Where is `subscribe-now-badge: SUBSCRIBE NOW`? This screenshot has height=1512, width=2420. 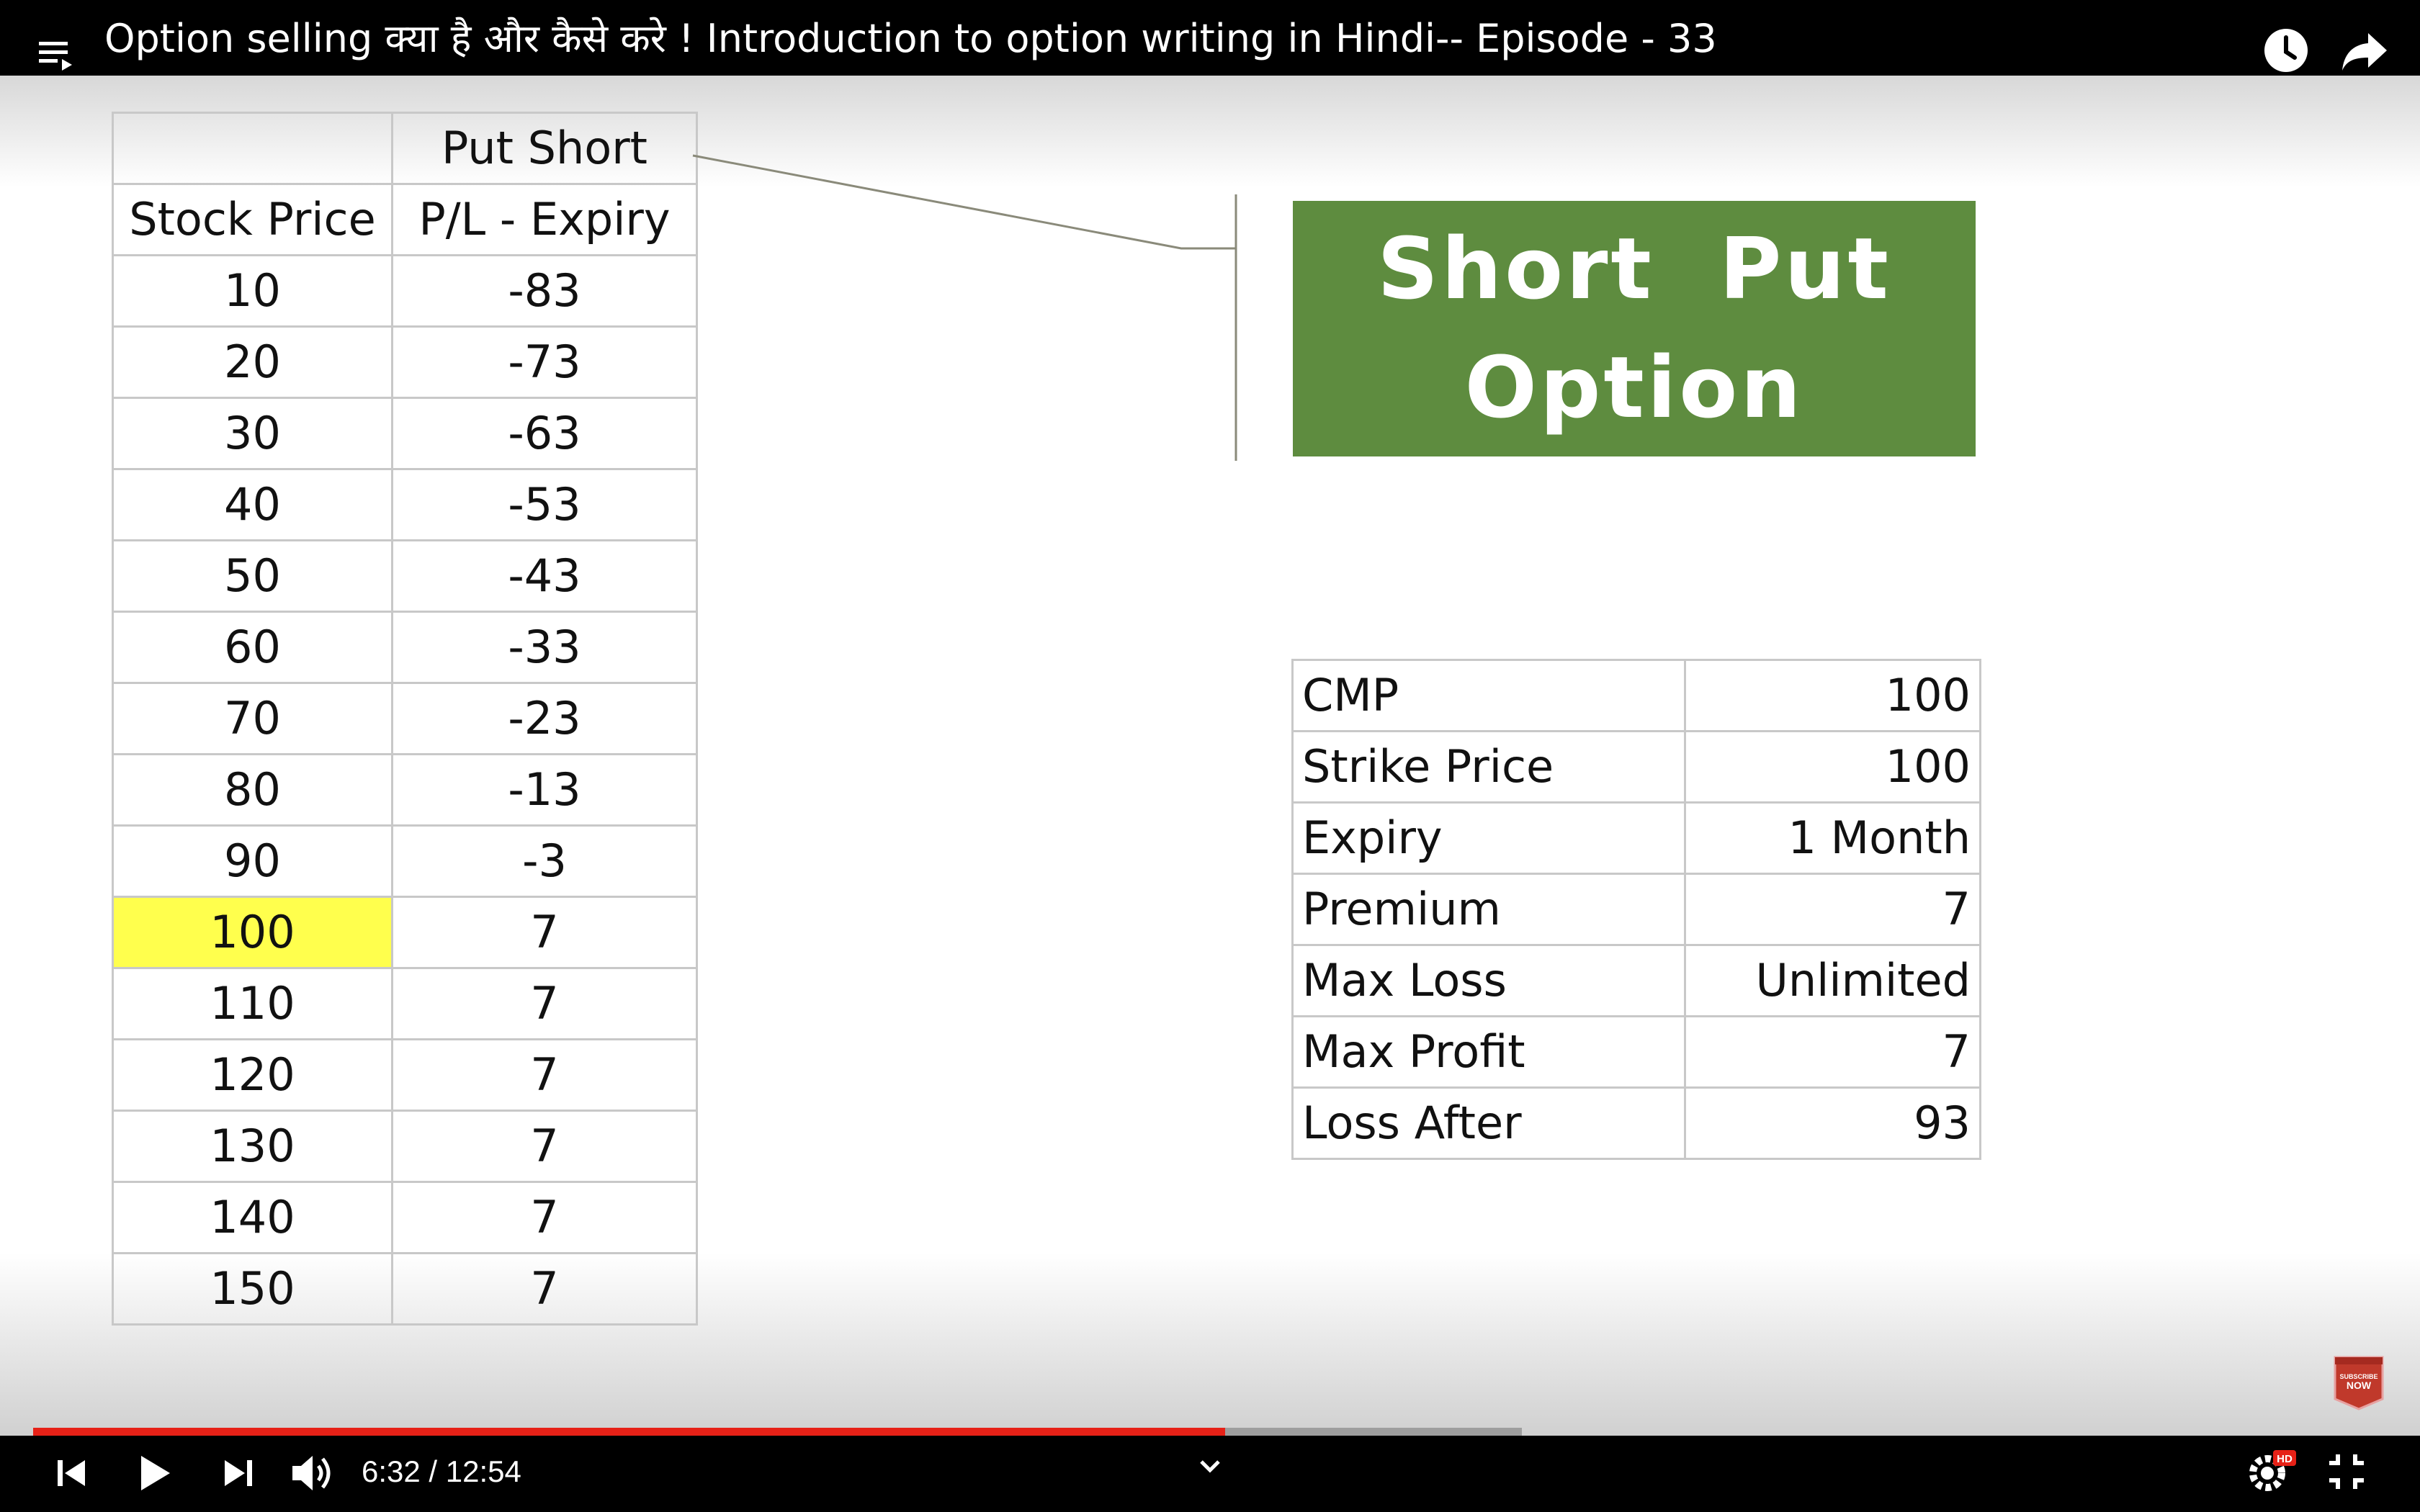
subscribe-now-badge: SUBSCRIBE NOW is located at coordinates (2359, 1383).